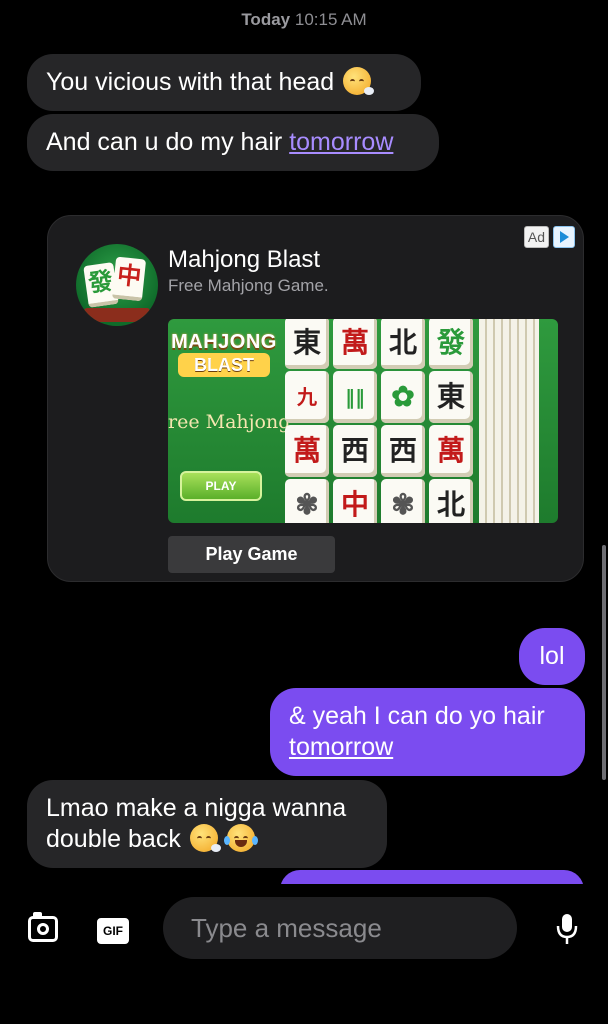  I want to click on received-message: And can u do my hair tomorrow, so click(233, 142).